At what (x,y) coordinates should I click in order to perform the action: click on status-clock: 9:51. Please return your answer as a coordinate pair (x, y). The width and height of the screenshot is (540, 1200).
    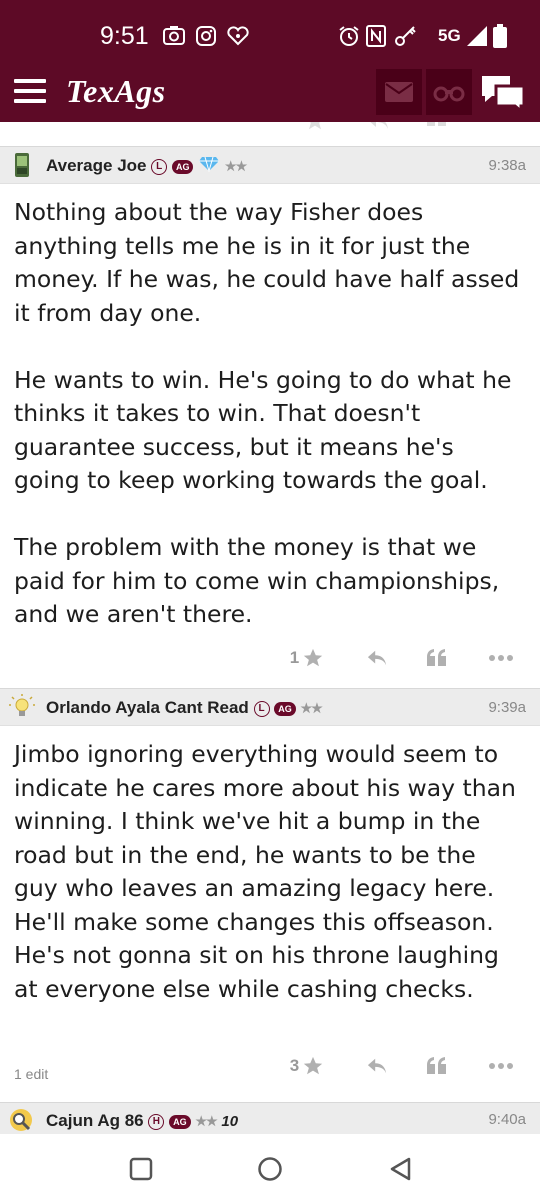
    Looking at the image, I should click on (124, 36).